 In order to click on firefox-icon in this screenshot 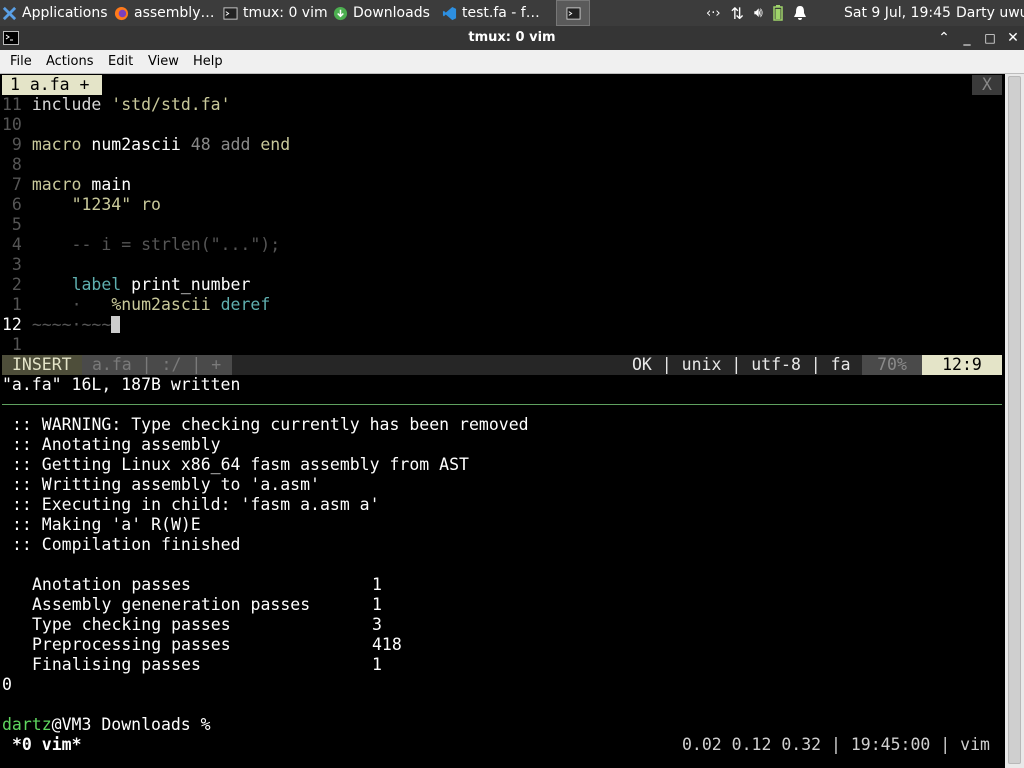, I will do `click(121, 13)`.